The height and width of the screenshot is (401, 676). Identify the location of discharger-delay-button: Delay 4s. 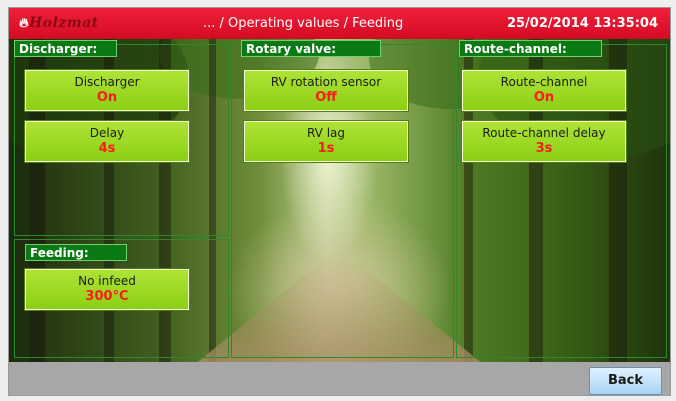
(107, 141).